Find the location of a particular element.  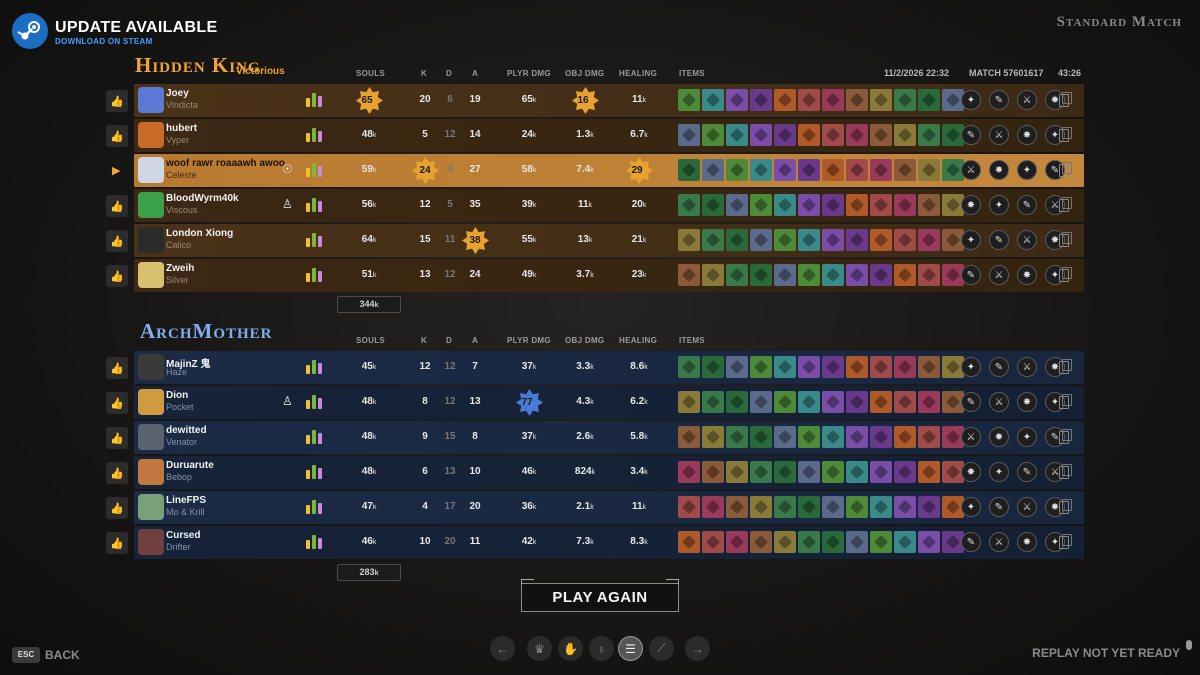

graph-icon: ⟋ is located at coordinates (661, 648).